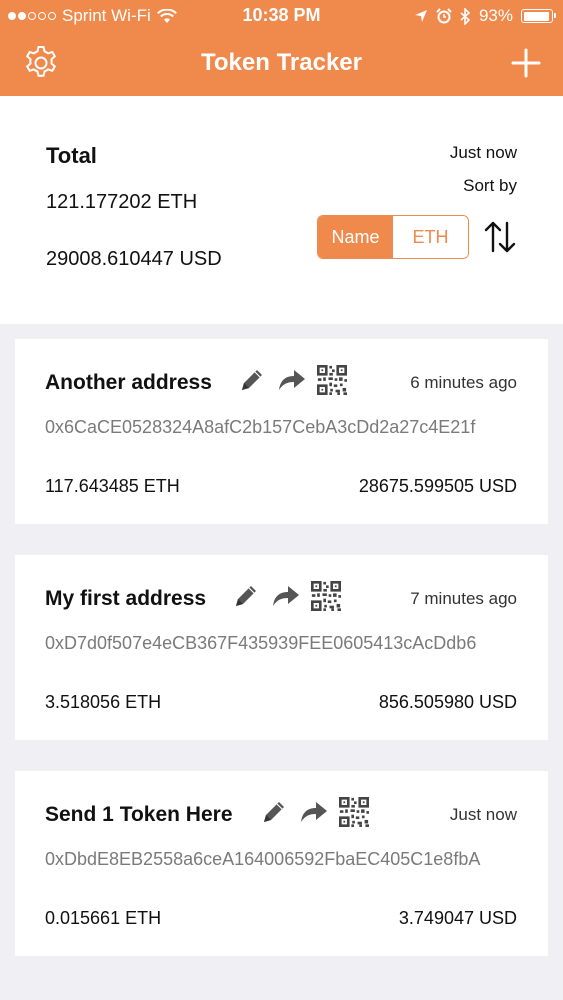 Image resolution: width=563 pixels, height=1000 pixels. I want to click on sort-by-eth-button: ETH, so click(430, 237).